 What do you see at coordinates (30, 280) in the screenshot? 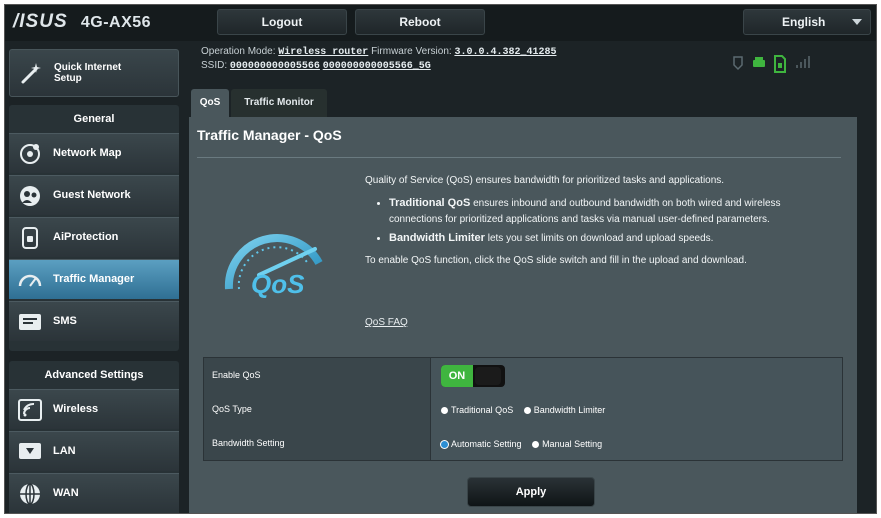
I see `traffic-manager-icon` at bounding box center [30, 280].